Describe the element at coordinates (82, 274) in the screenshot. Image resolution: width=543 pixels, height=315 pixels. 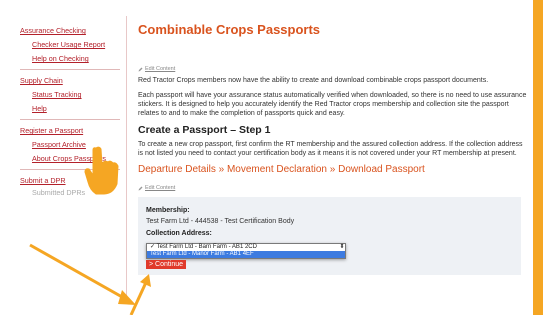
I see `left-annotation-arrow` at that location.